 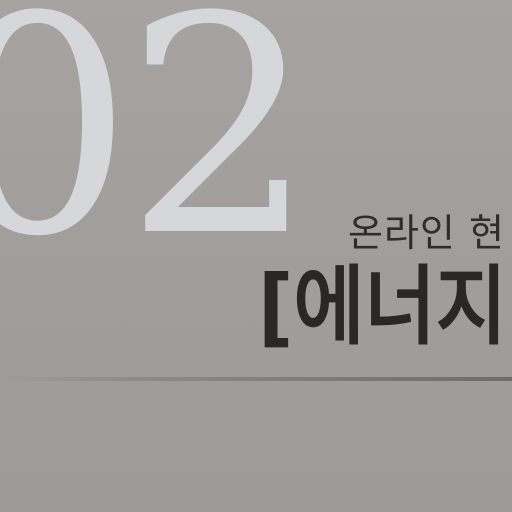 What do you see at coordinates (256, 379) in the screenshot?
I see `divider-line` at bounding box center [256, 379].